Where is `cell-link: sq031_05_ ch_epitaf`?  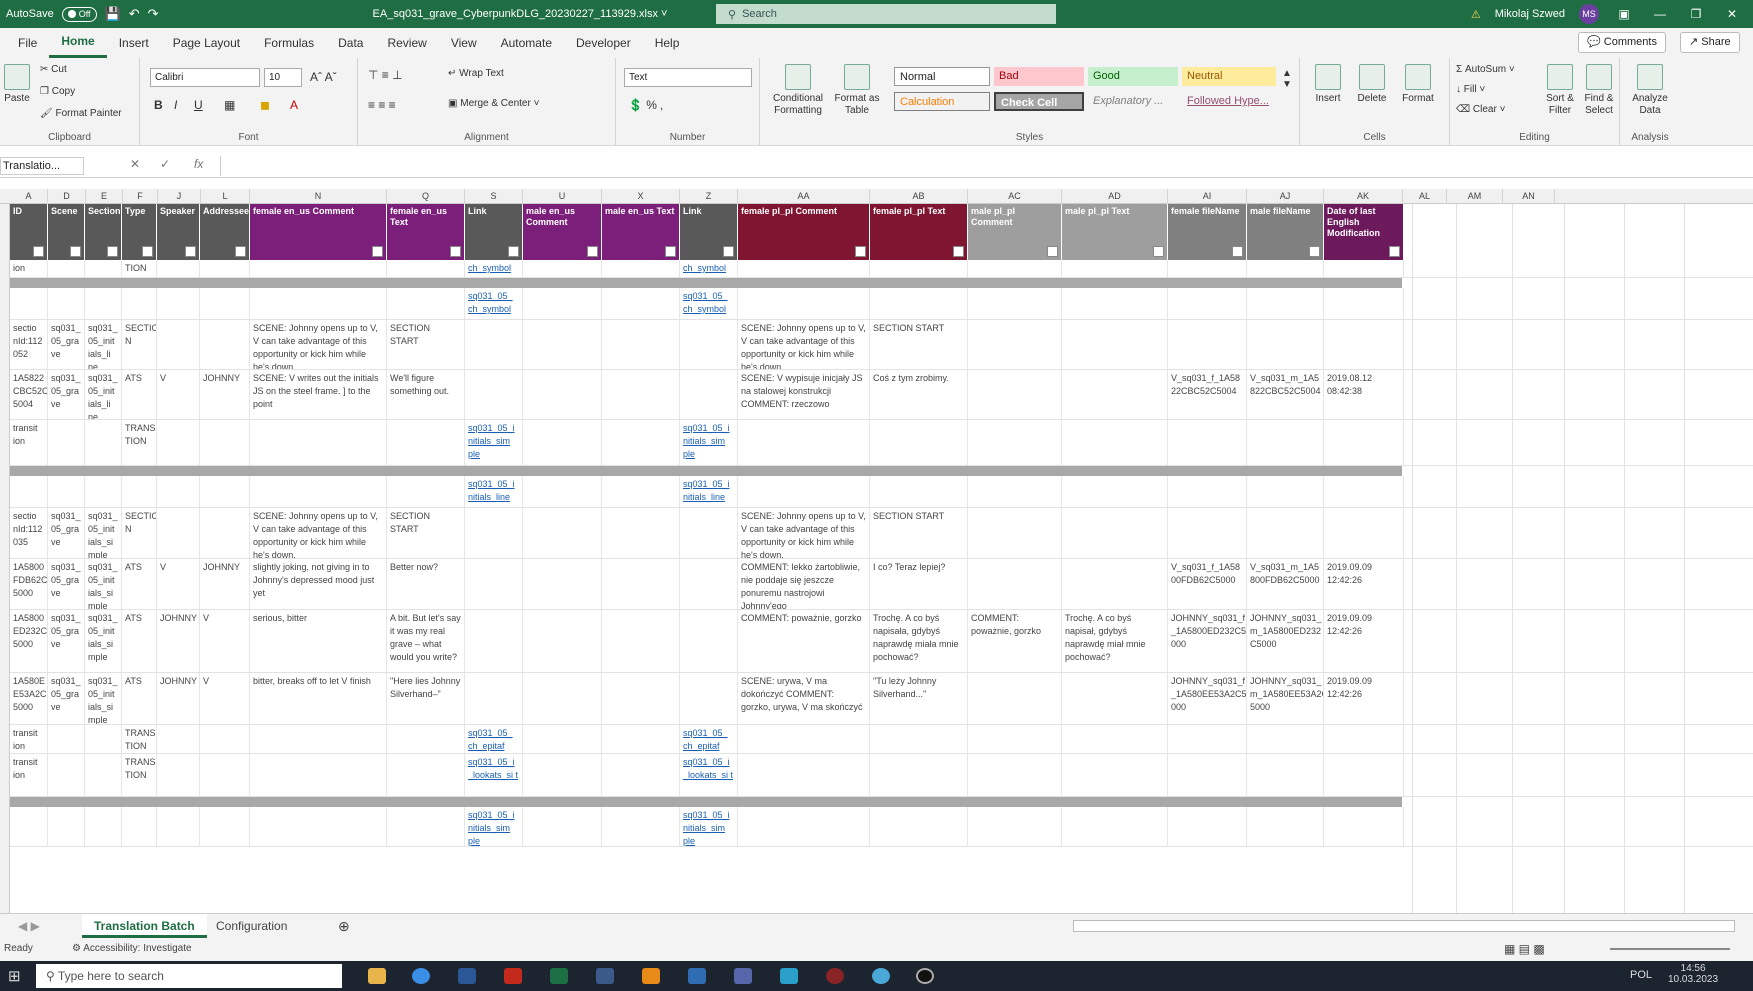 cell-link: sq031_05_ ch_epitaf is located at coordinates (709, 739).